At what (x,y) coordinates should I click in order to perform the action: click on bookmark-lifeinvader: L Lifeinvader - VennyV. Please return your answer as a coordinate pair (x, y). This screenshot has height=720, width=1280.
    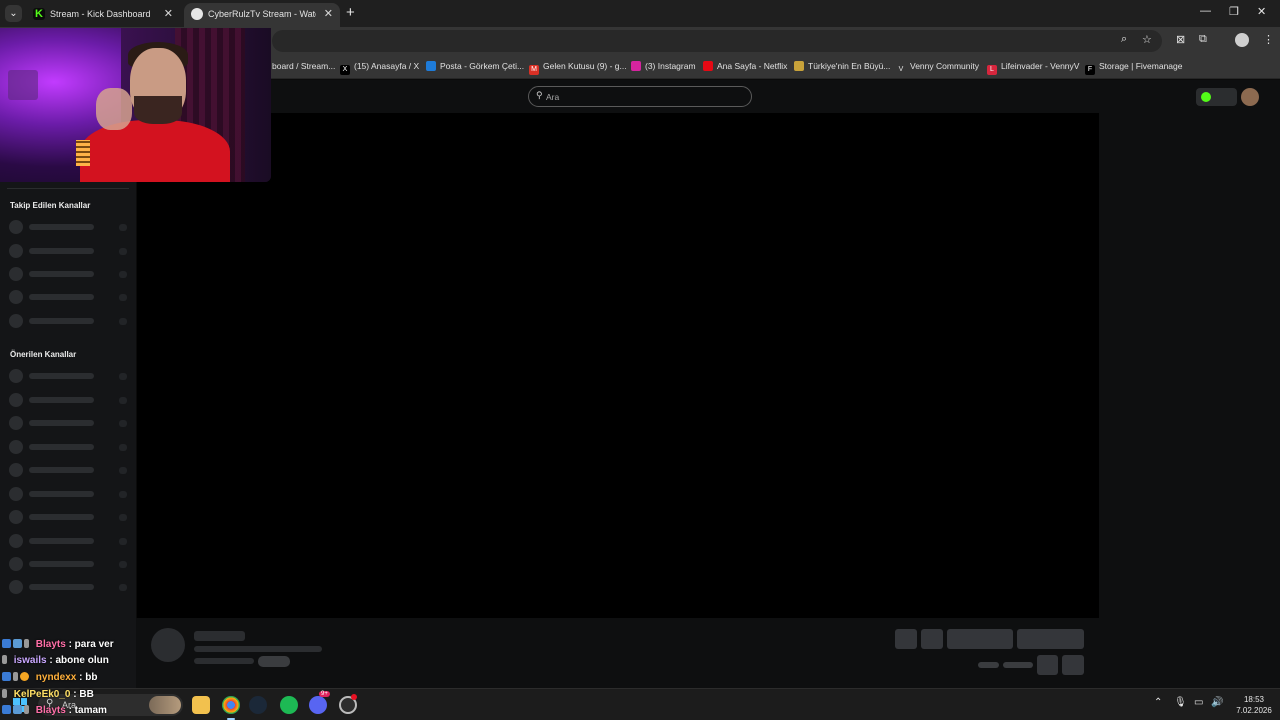
    Looking at the image, I should click on (1033, 68).